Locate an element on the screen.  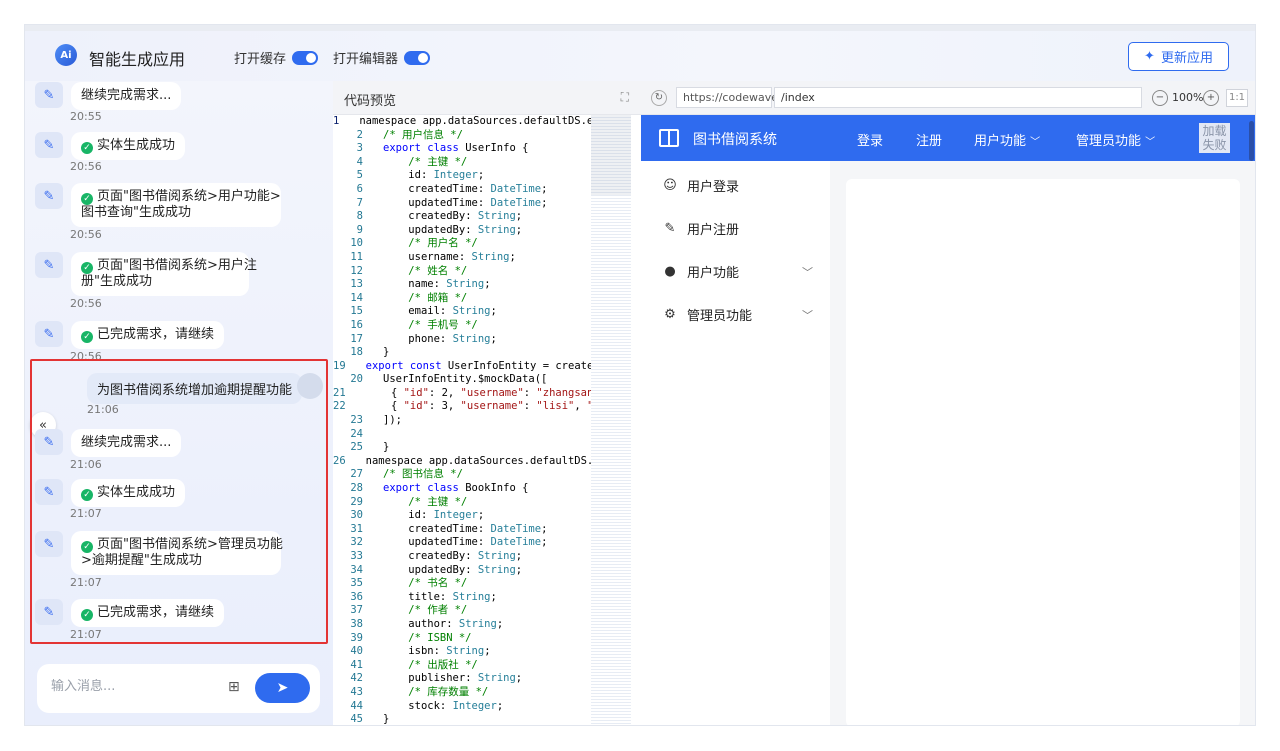
code-line: 37 /* 作者 */ is located at coordinates (462, 611).